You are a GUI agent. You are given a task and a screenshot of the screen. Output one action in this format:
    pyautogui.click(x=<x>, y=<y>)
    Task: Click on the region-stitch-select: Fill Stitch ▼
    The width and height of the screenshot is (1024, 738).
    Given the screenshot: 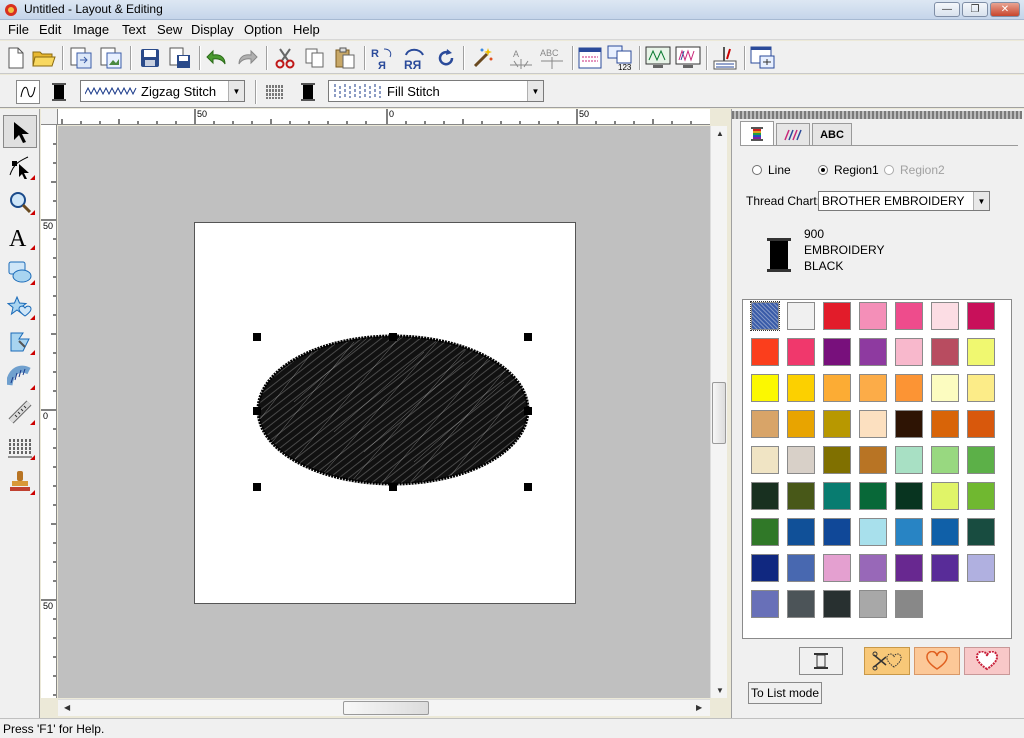 What is the action you would take?
    pyautogui.click(x=436, y=91)
    